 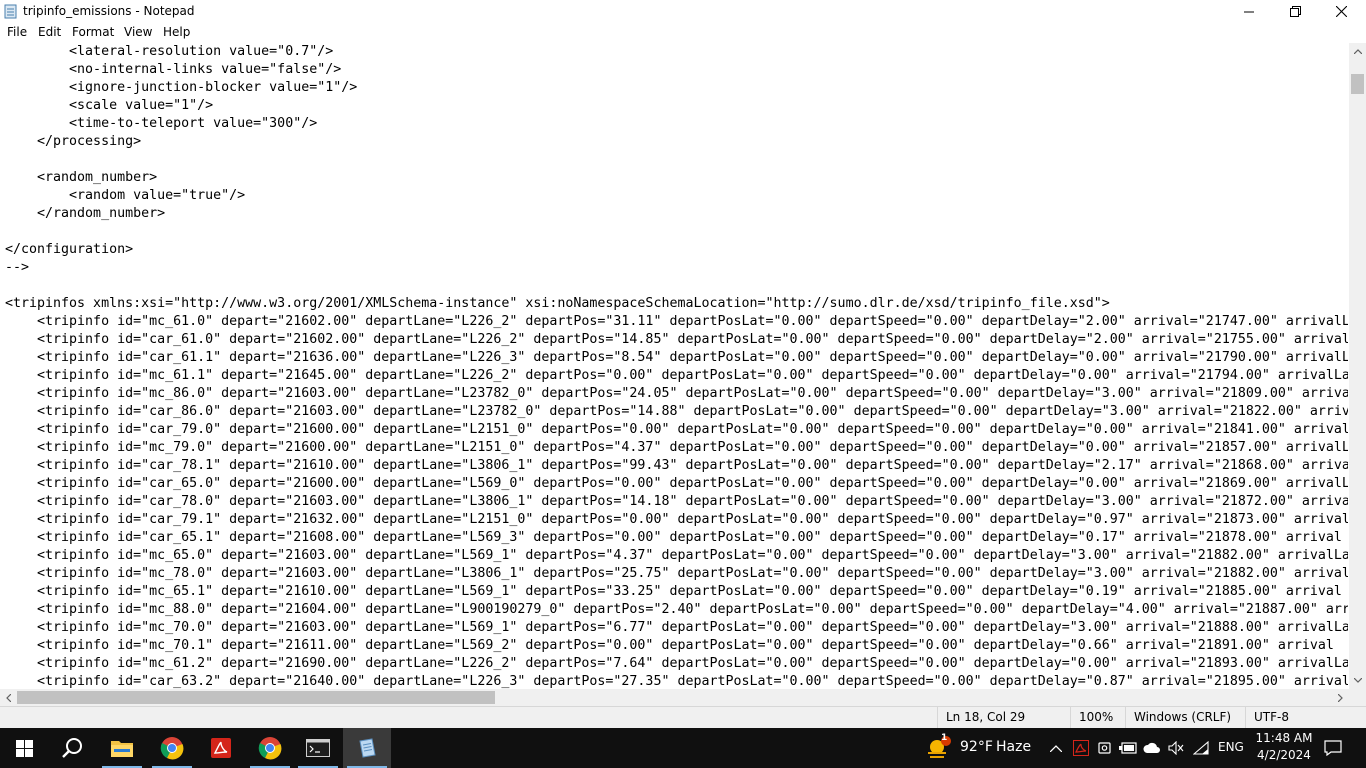 What do you see at coordinates (181, 87) in the screenshot?
I see `editor-line: <ignore-junction-blocker value="1"/>` at bounding box center [181, 87].